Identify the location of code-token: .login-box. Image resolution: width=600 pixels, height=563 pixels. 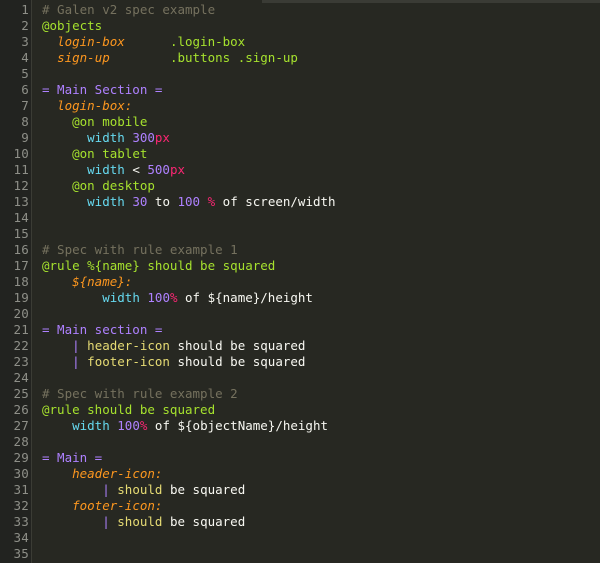
(207, 41).